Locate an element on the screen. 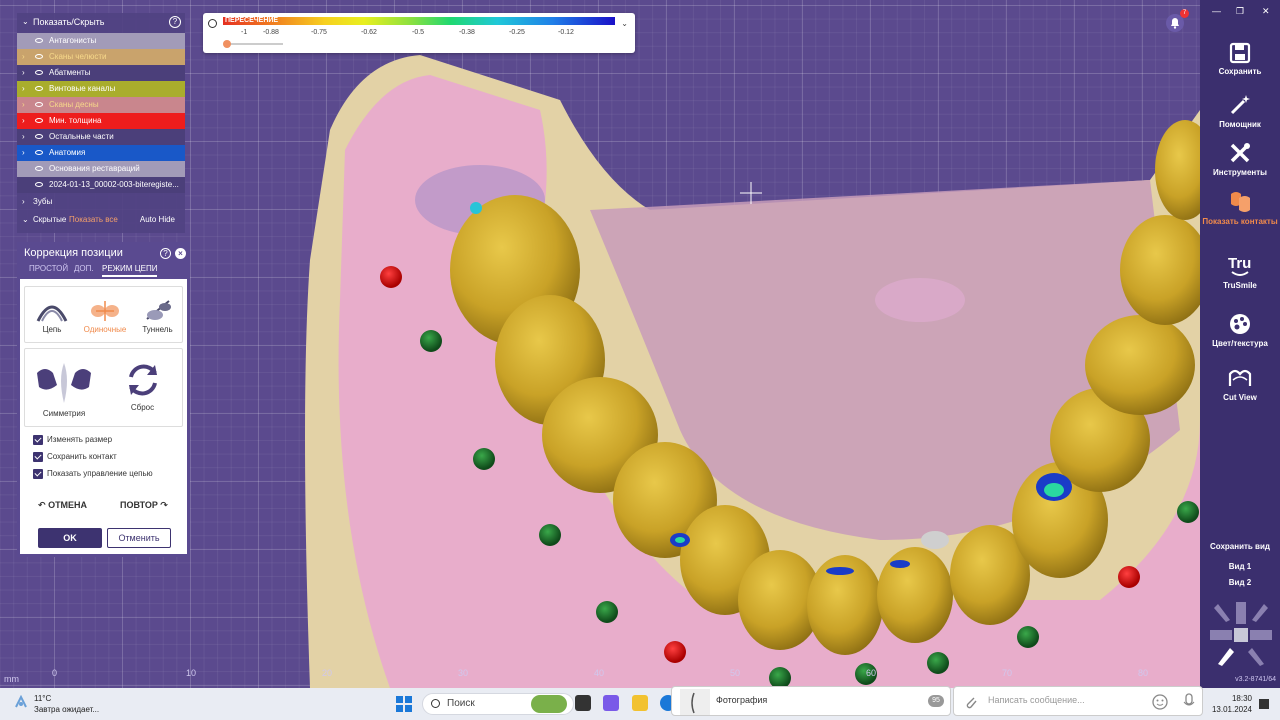 This screenshot has height=720, width=1280. layer-row: › Винтовые каналы is located at coordinates (101, 89).